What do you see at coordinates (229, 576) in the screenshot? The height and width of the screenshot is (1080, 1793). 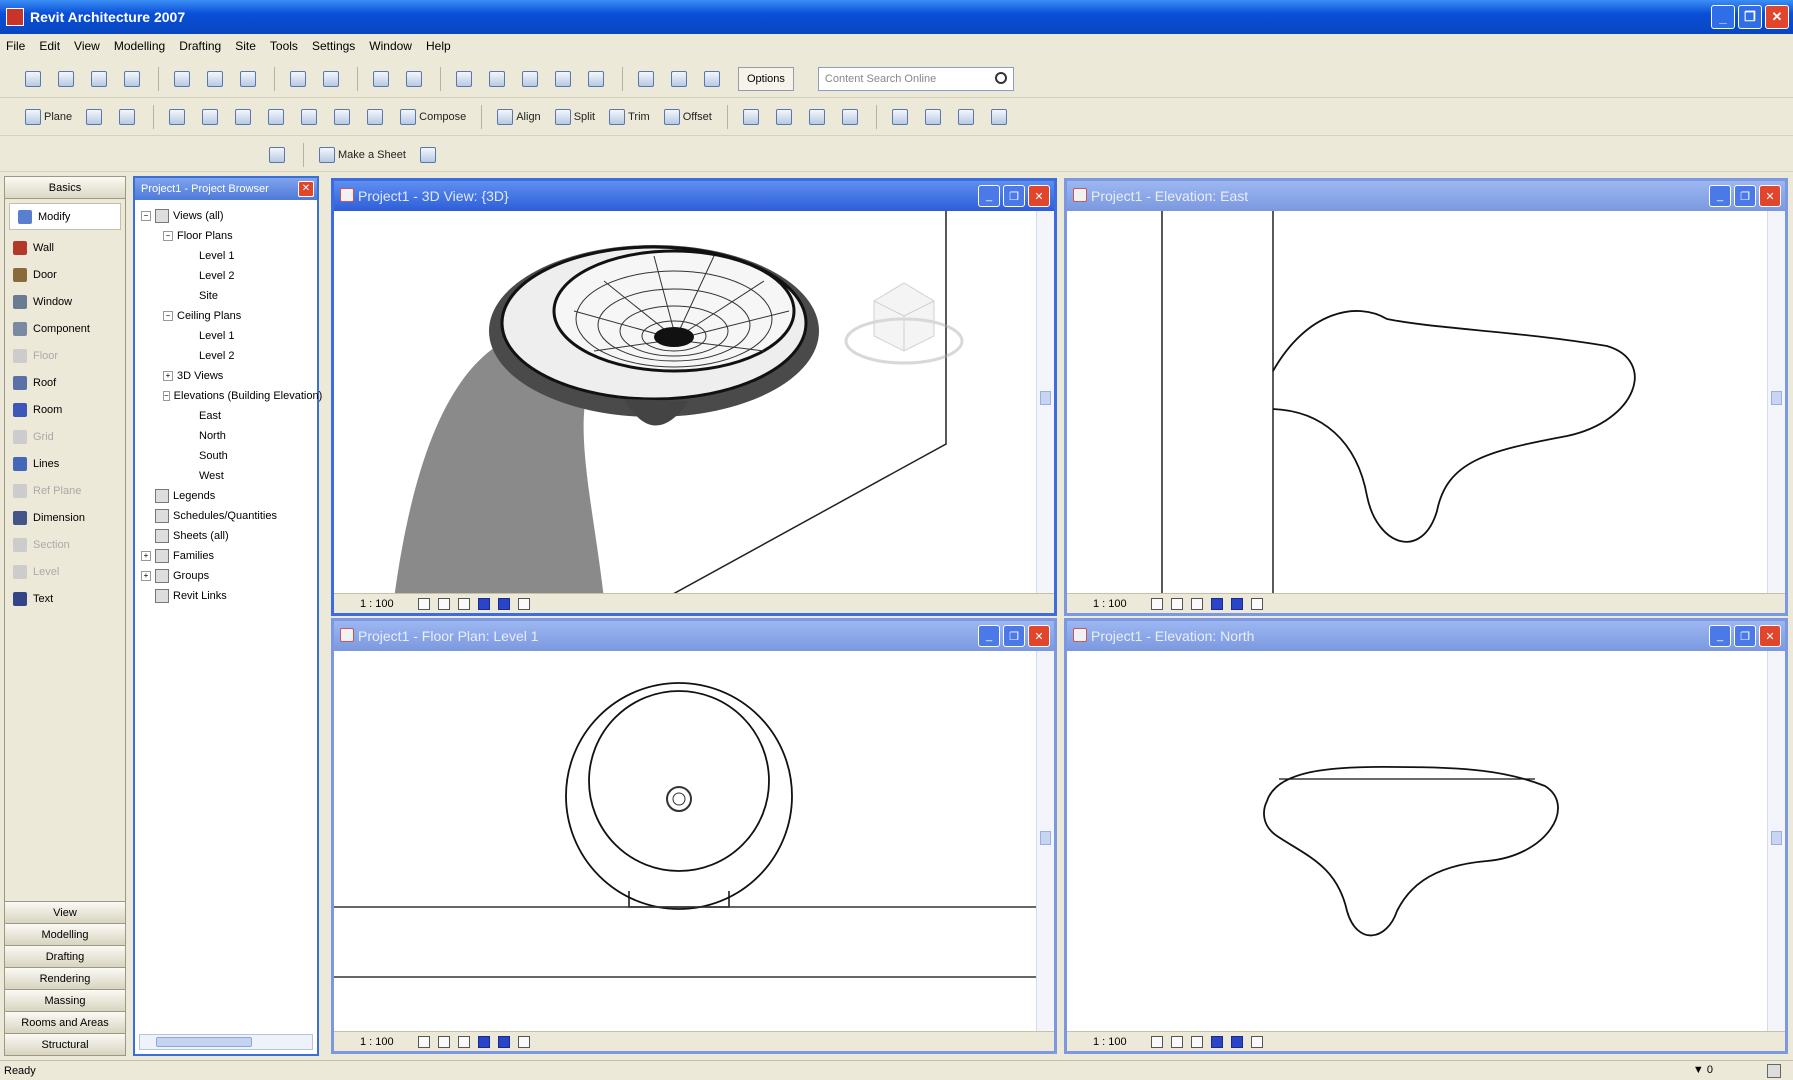 I see `tree-item: + Groups` at bounding box center [229, 576].